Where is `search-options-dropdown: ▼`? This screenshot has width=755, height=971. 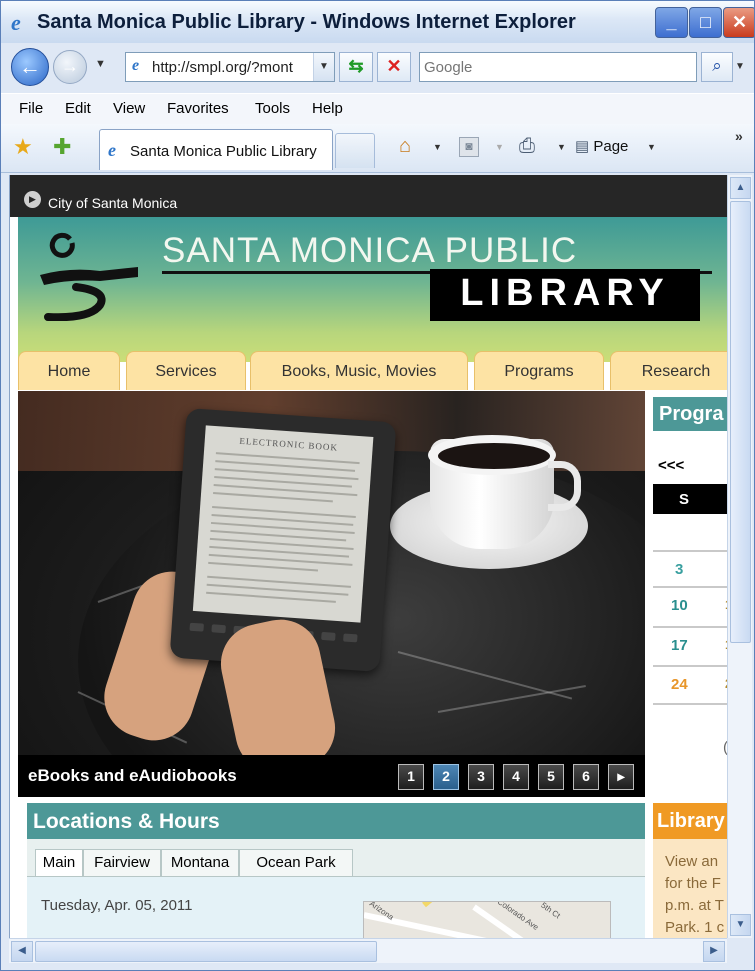
search-options-dropdown: ▼ is located at coordinates (740, 66).